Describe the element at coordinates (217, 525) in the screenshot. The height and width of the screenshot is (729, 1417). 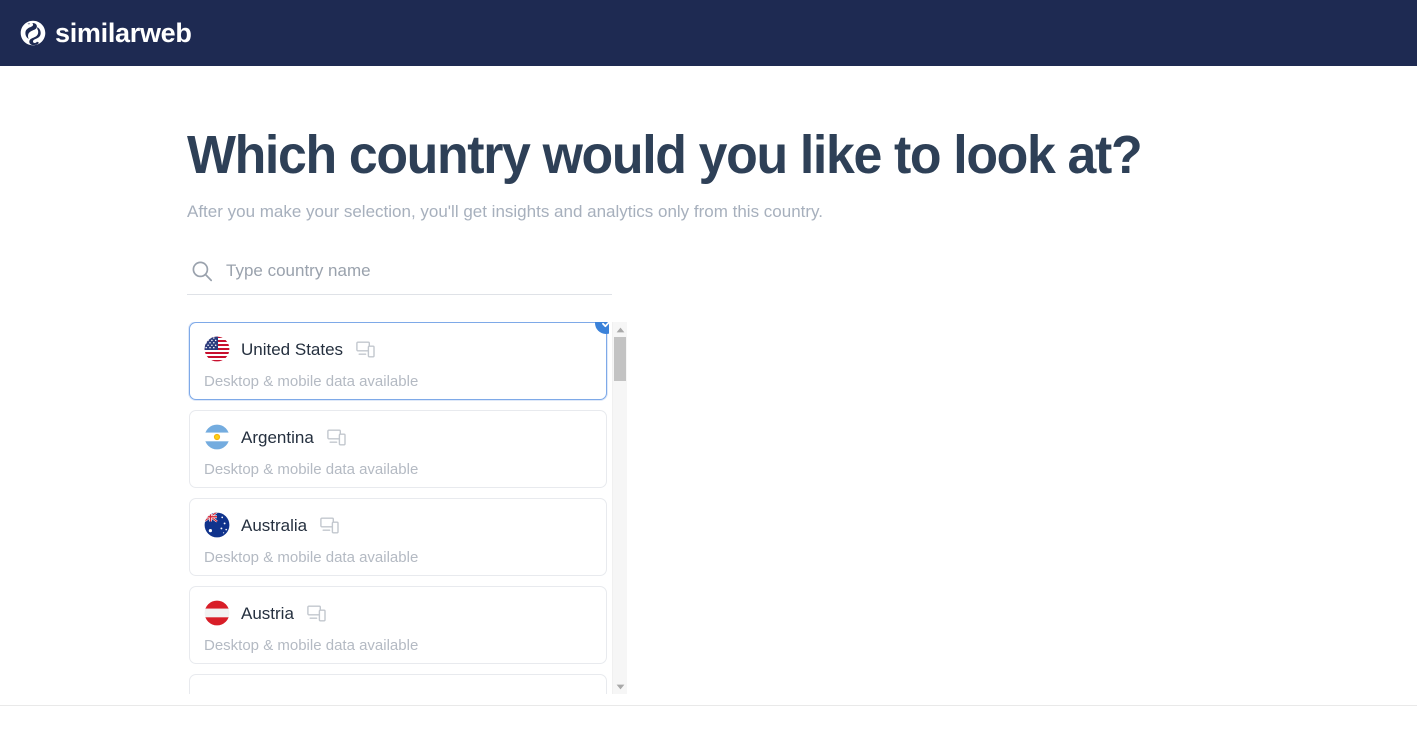
I see `flag-australia` at that location.